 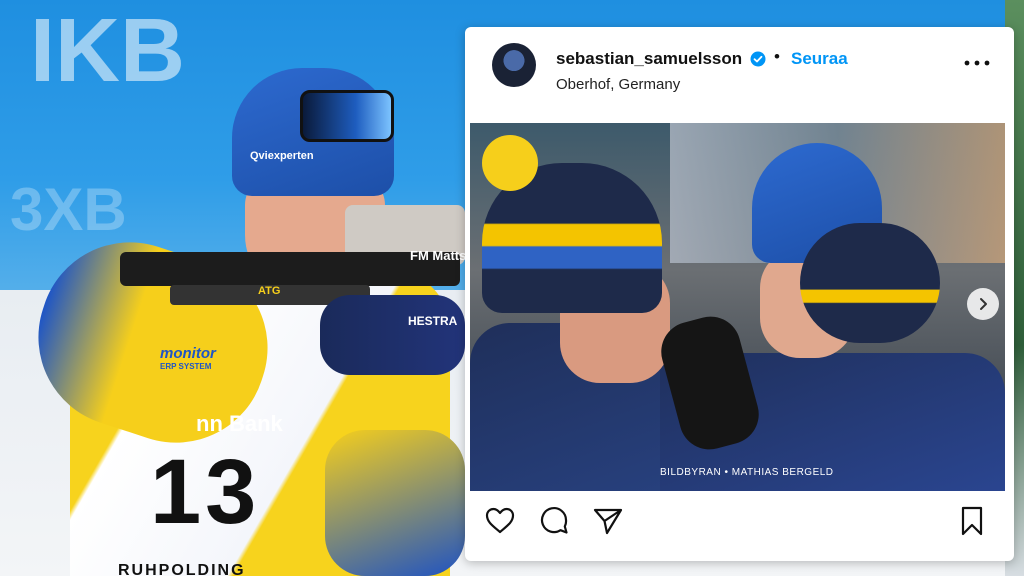 What do you see at coordinates (972, 521) in the screenshot?
I see `bookmark-icon` at bounding box center [972, 521].